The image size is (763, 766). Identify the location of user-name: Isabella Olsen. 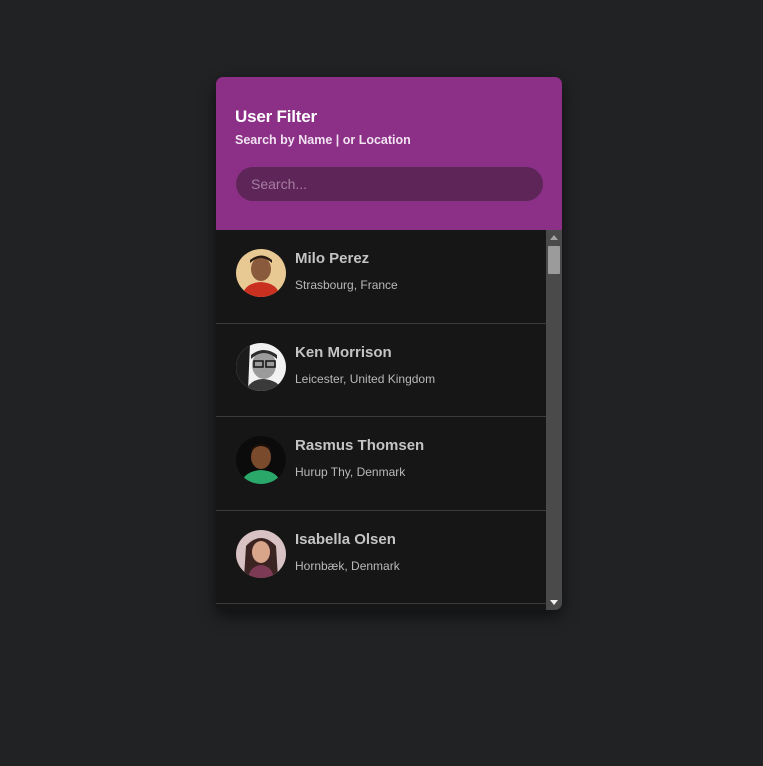
(345, 539).